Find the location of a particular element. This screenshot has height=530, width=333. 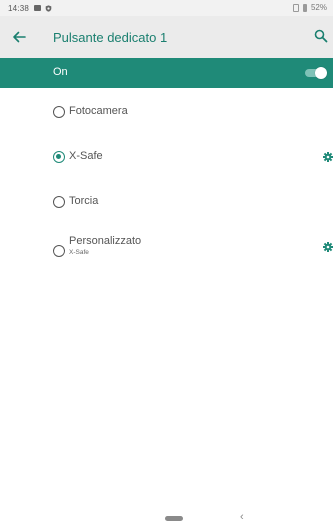

radio-personalizzato is located at coordinates (59, 251).